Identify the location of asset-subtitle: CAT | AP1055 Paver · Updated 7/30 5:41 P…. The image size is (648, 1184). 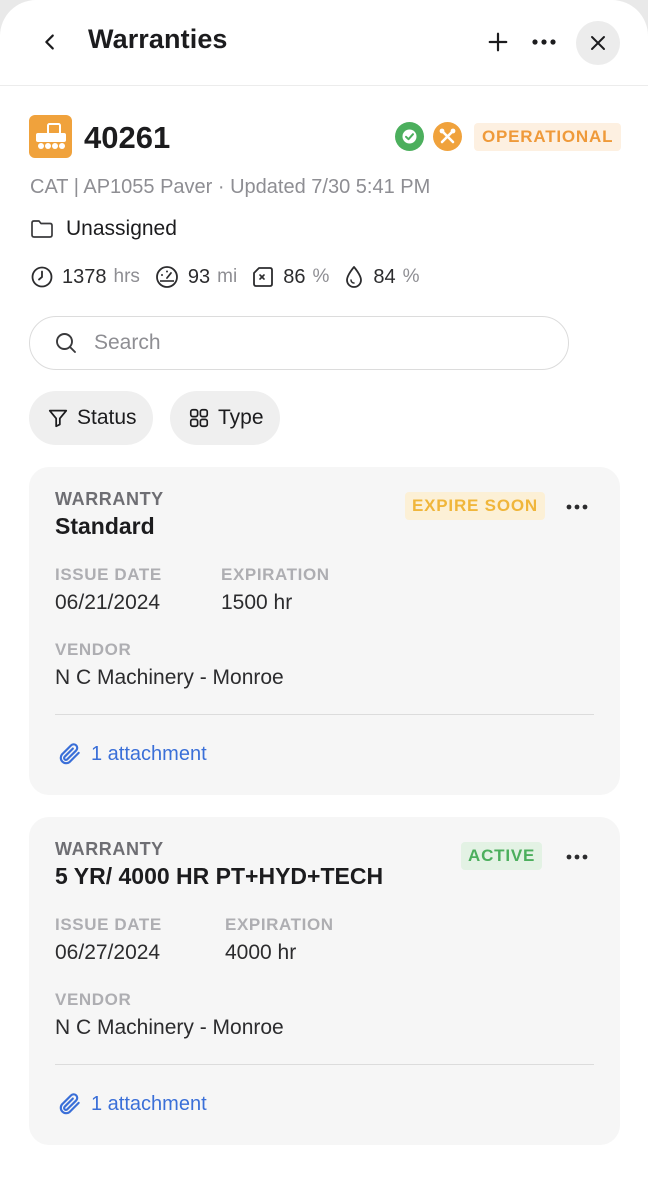
(230, 187).